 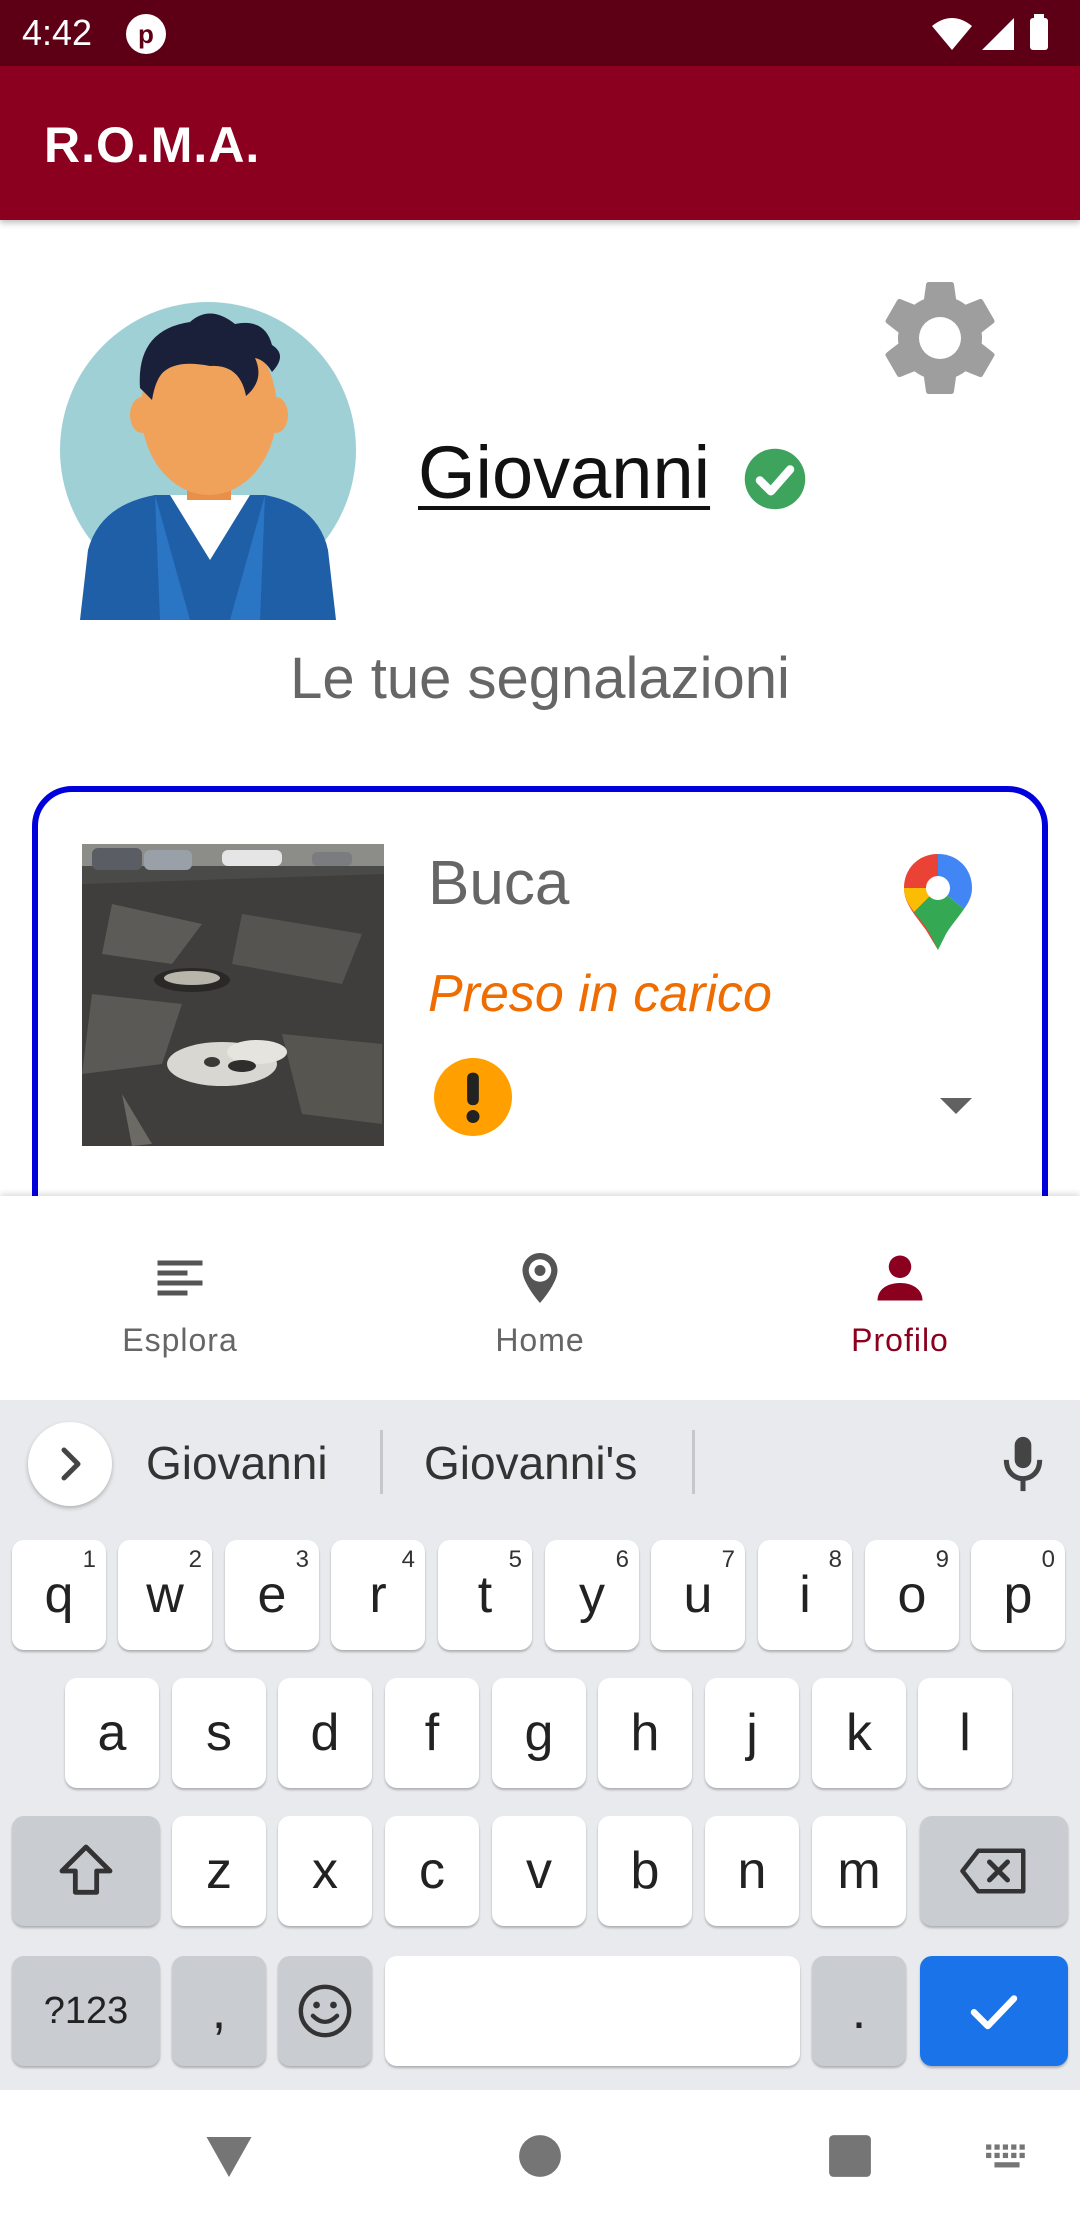 What do you see at coordinates (592, 2011) in the screenshot?
I see `space-bar` at bounding box center [592, 2011].